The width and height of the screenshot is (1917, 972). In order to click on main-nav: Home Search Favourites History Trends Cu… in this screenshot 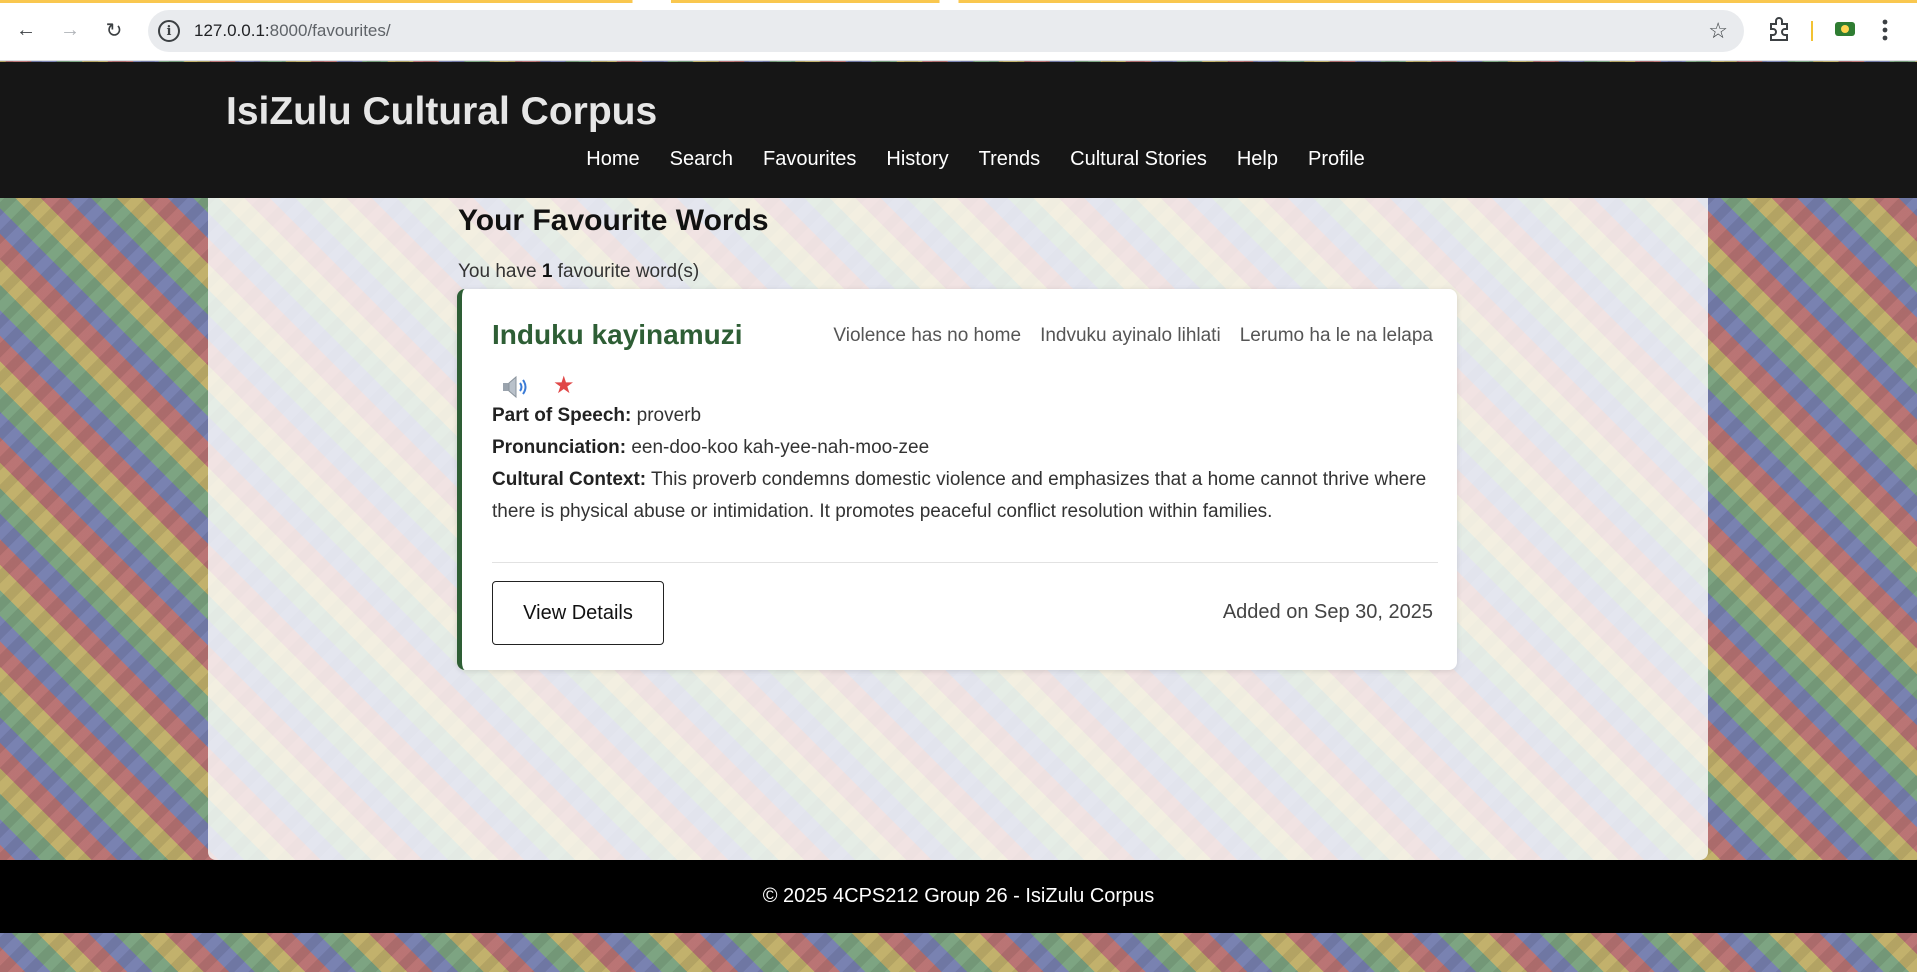, I will do `click(958, 159)`.